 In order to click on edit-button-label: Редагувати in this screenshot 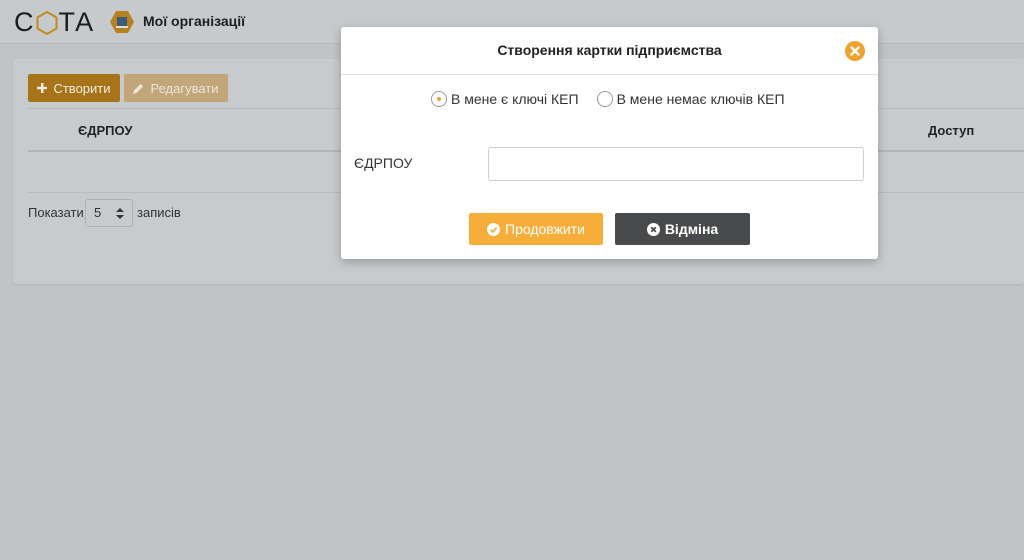, I will do `click(184, 88)`.